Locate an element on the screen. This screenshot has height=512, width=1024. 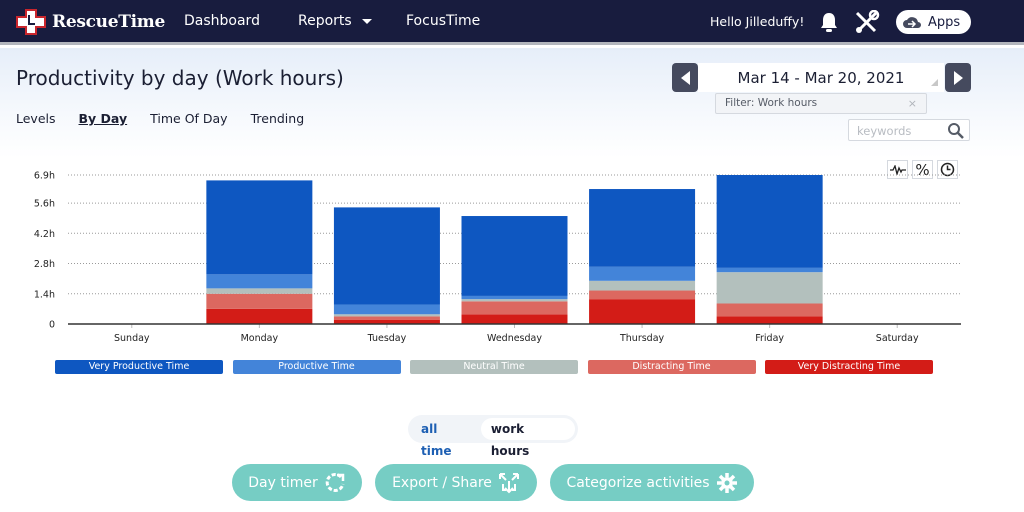
previous-week-button is located at coordinates (685, 77).